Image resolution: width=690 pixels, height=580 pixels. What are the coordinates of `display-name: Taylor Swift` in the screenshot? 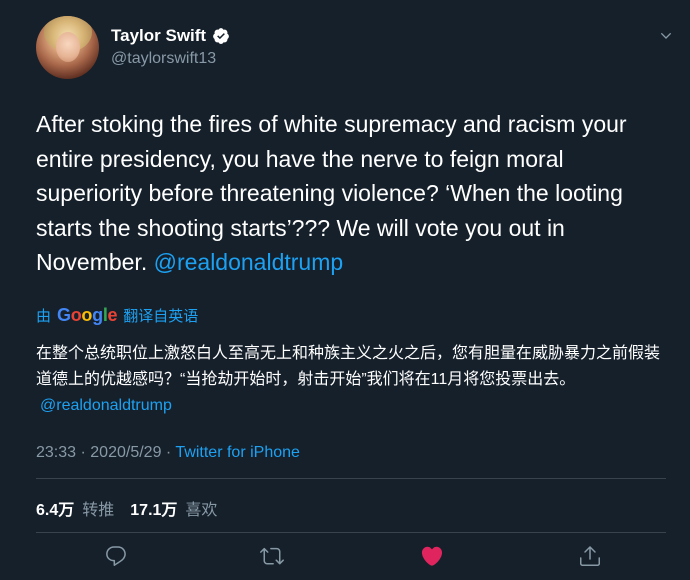 It's located at (158, 36).